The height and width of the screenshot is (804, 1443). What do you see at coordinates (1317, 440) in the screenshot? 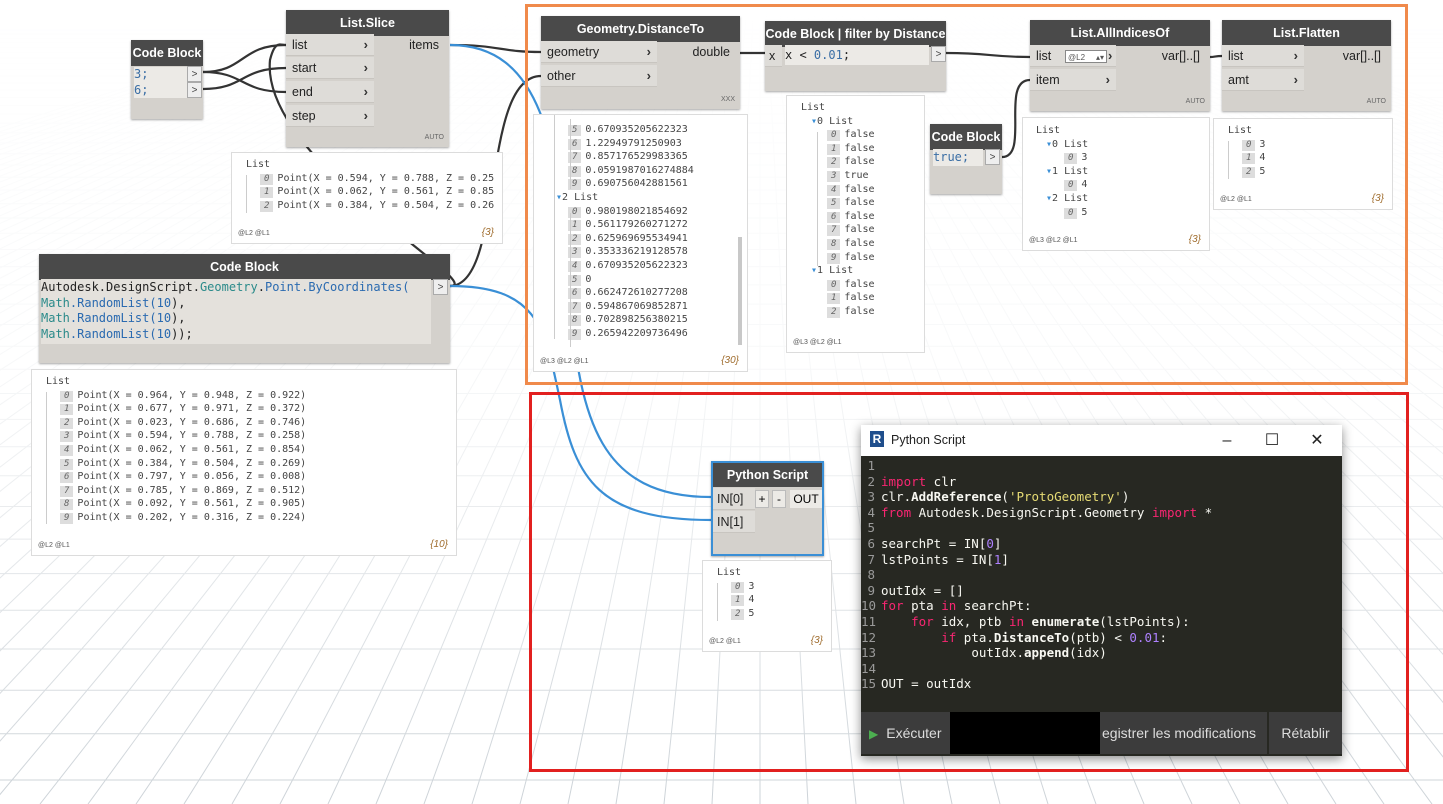
I see `close-icon: ✕` at bounding box center [1317, 440].